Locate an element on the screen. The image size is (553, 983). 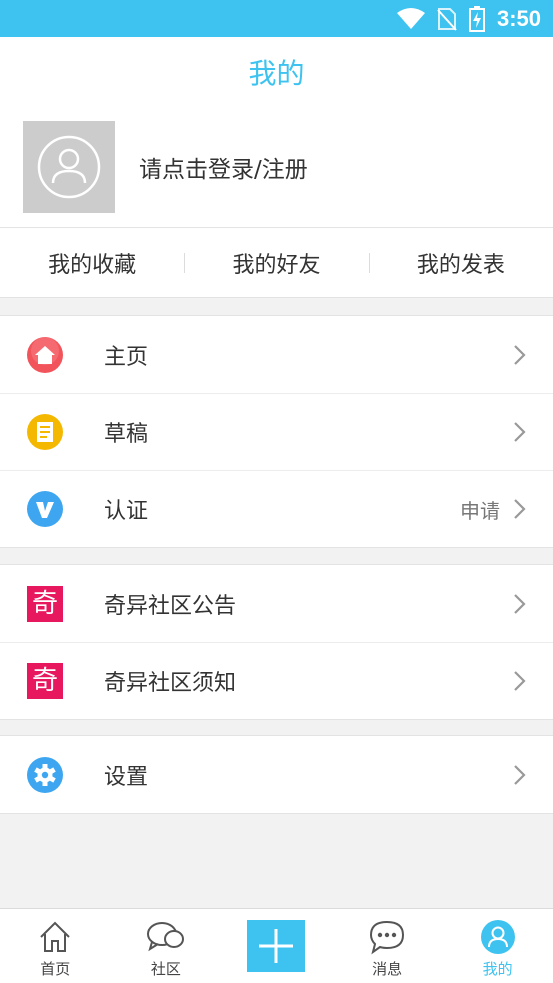
tab-label: 消息 is located at coordinates (387, 969).